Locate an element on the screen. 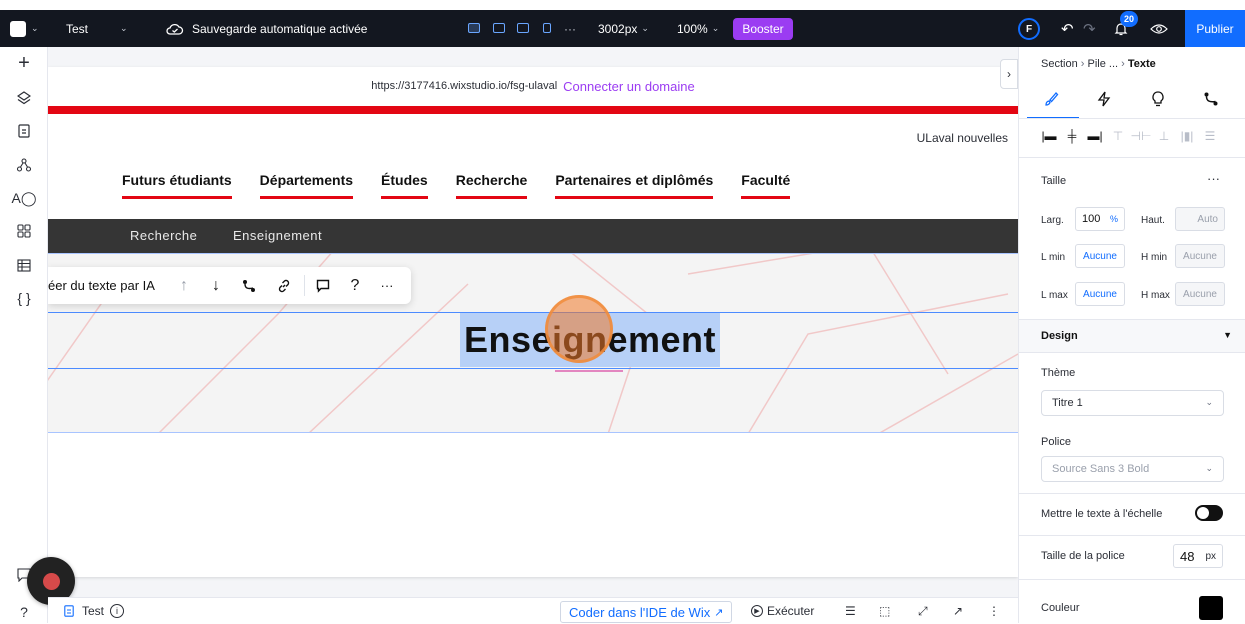 The width and height of the screenshot is (1245, 624). link-icon is located at coordinates (284, 285).